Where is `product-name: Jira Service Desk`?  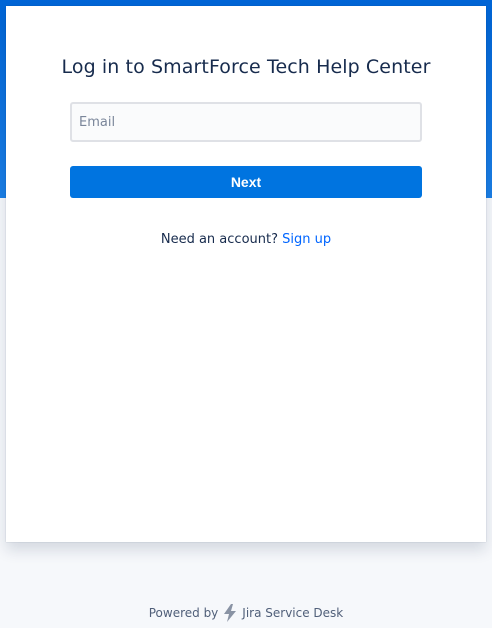 product-name: Jira Service Desk is located at coordinates (292, 613).